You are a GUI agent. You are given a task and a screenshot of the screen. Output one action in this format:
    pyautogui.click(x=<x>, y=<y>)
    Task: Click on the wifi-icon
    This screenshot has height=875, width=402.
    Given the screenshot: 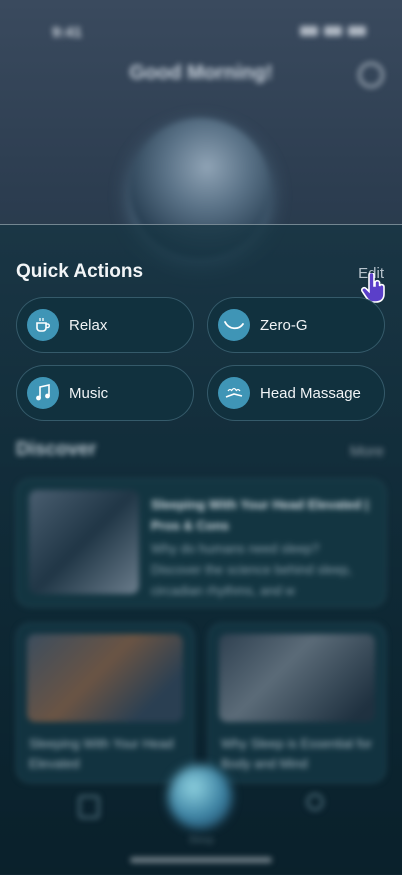 What is the action you would take?
    pyautogui.click(x=333, y=31)
    